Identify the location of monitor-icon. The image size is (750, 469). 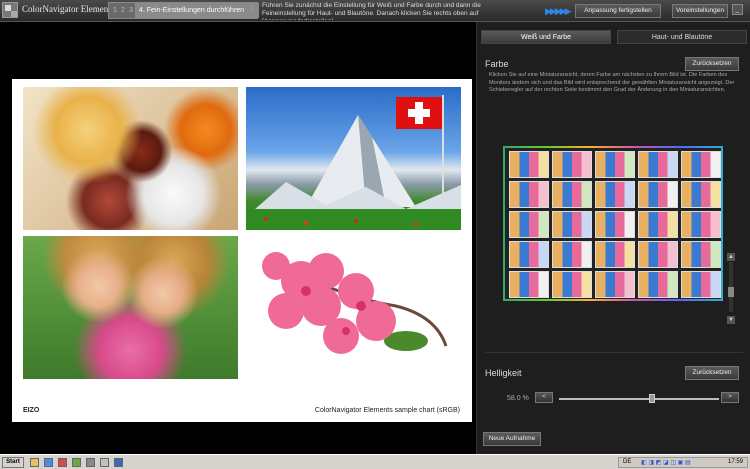
(90, 462).